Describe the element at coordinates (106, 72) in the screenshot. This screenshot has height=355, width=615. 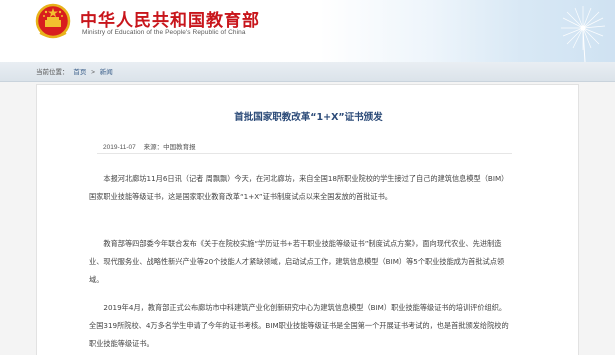
I see `breadcrumb-news-link: 新闻` at that location.